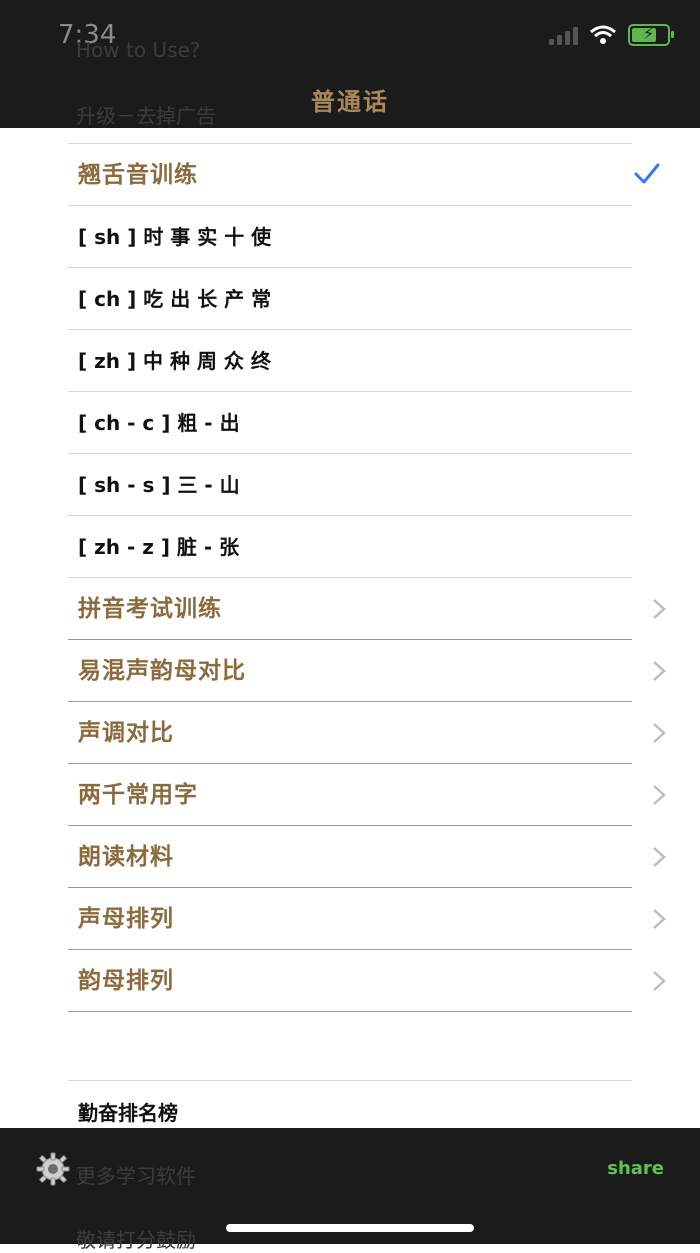 The image size is (700, 1253). I want to click on list-item-label: [ ch ] 吃 出 长 产 常, so click(175, 299).